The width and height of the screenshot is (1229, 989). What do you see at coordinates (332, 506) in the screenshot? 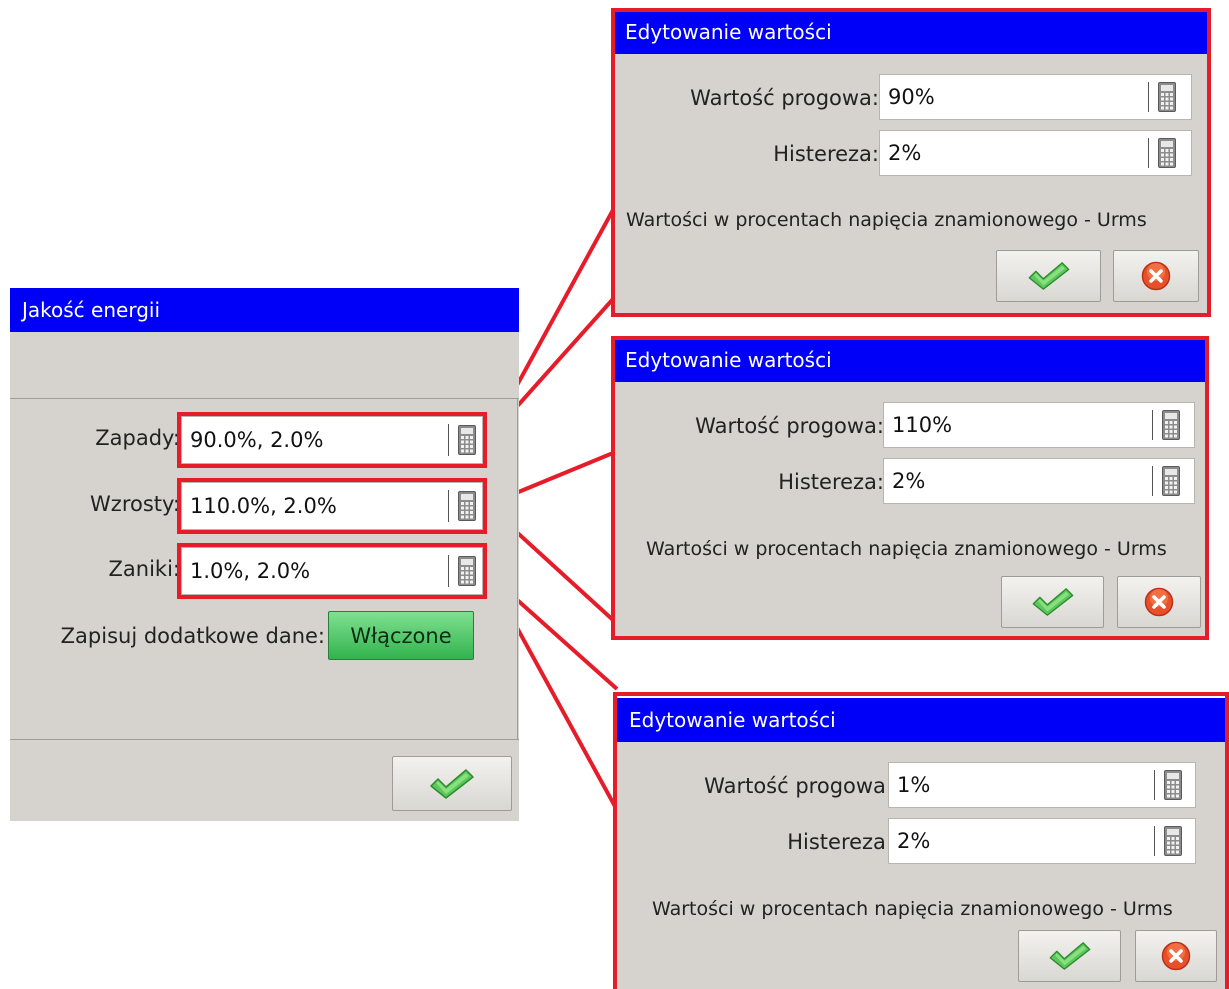
I see `highlight-wzrosty` at bounding box center [332, 506].